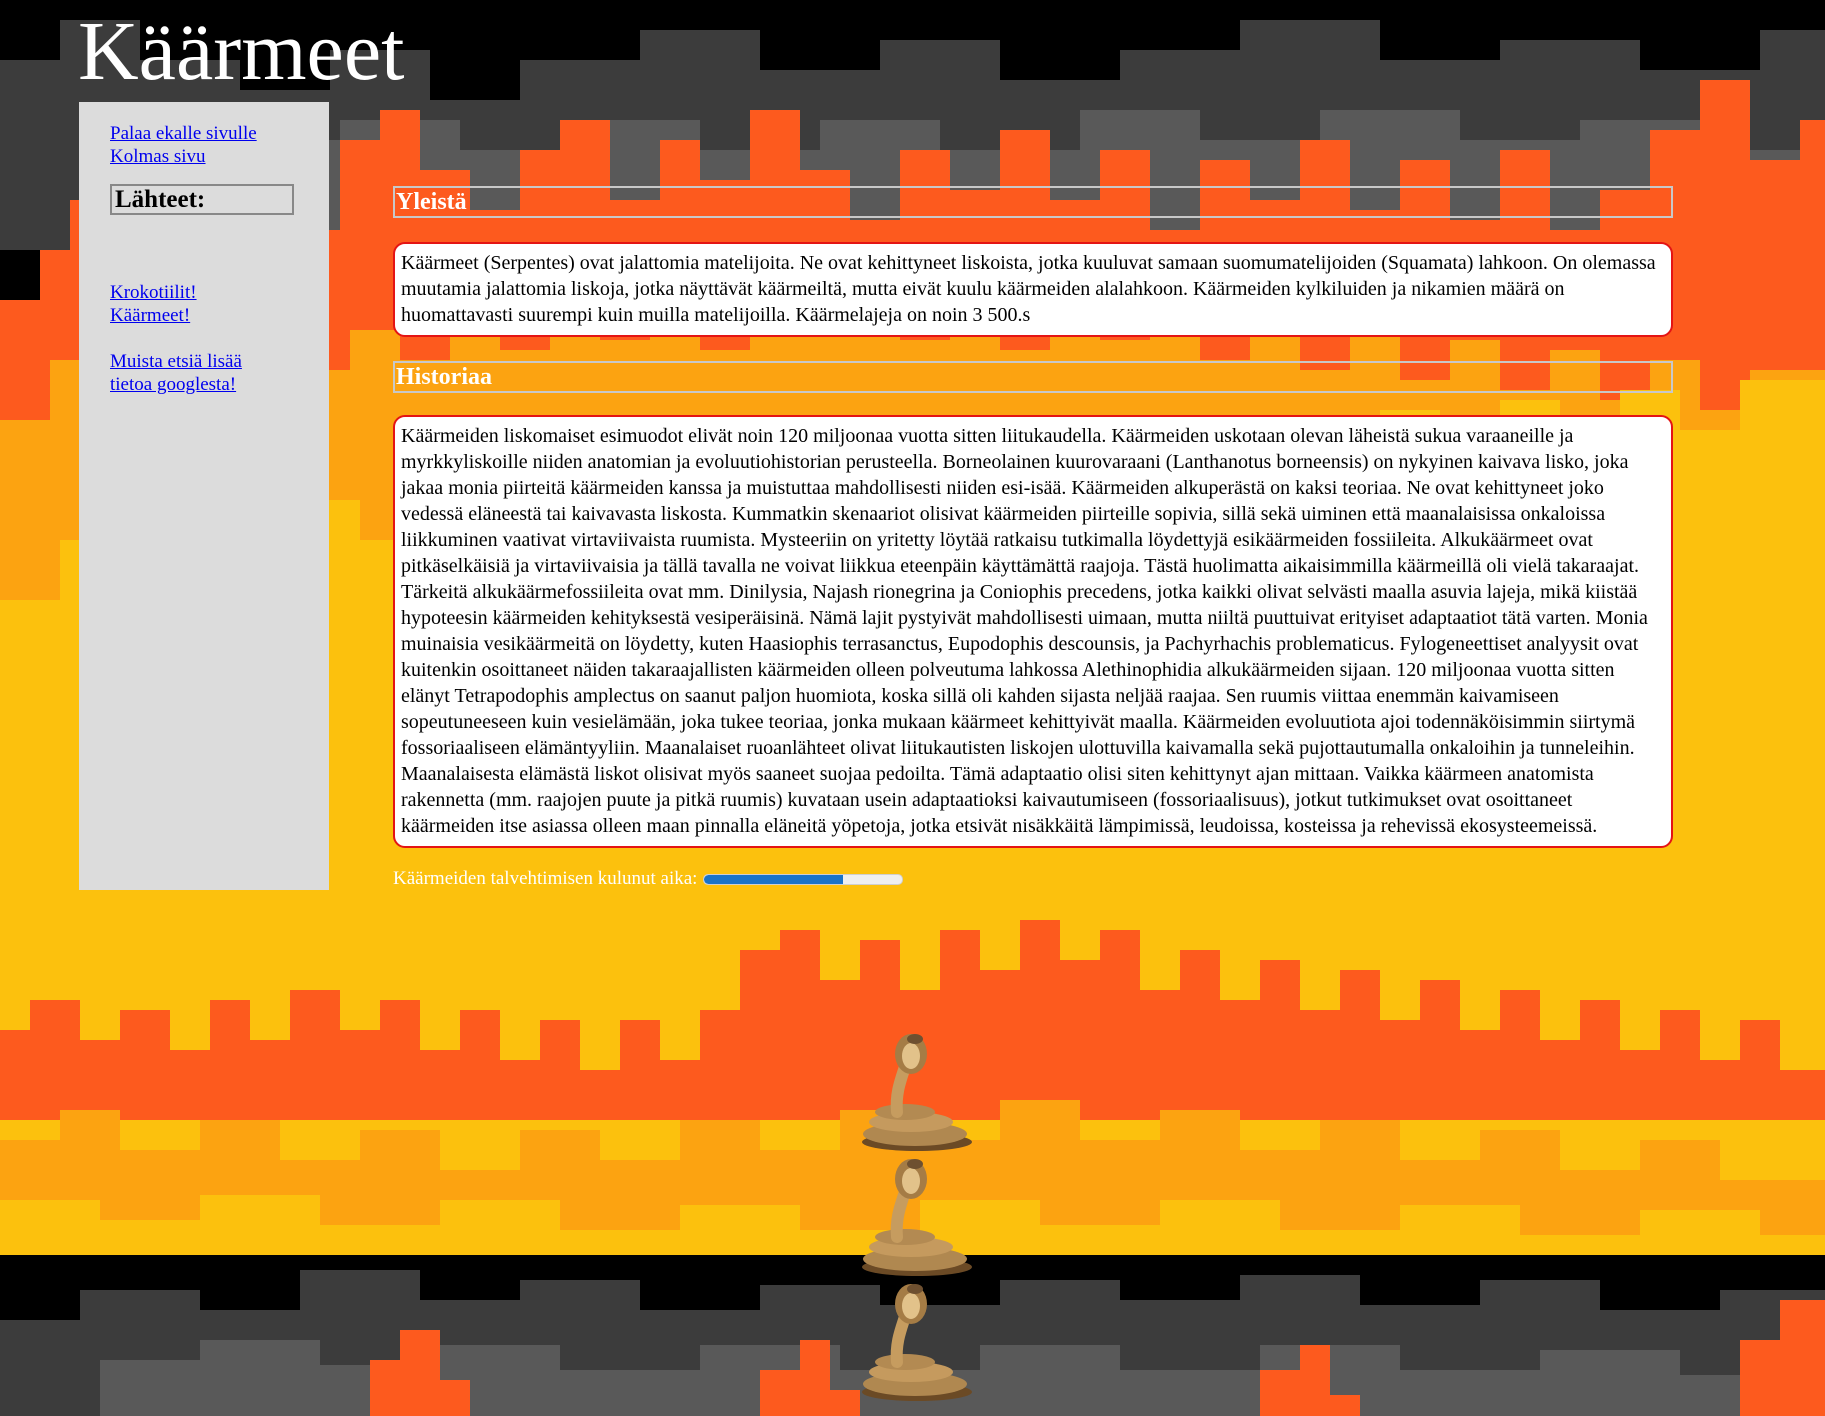 Image resolution: width=1825 pixels, height=1416 pixels. Describe the element at coordinates (185, 373) in the screenshot. I see `link-google: Muista etsiä lisää tietoa googlesta!` at that location.